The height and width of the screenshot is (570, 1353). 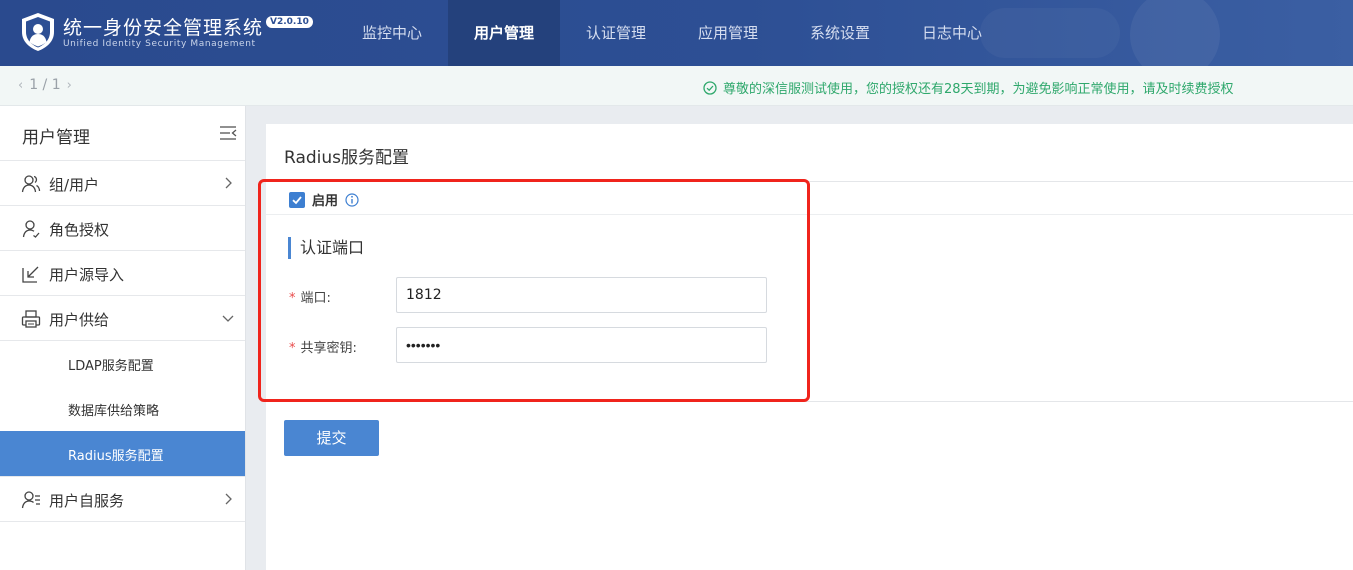 What do you see at coordinates (122, 183) in the screenshot?
I see `sidebar-item-group-user: 组/用户` at bounding box center [122, 183].